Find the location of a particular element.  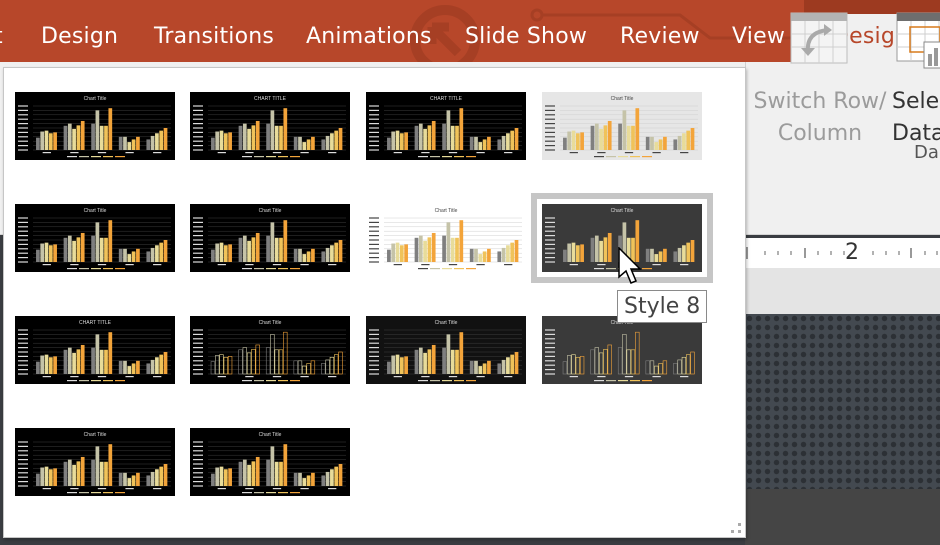

tab-slide-show: Slide Show is located at coordinates (526, 36).